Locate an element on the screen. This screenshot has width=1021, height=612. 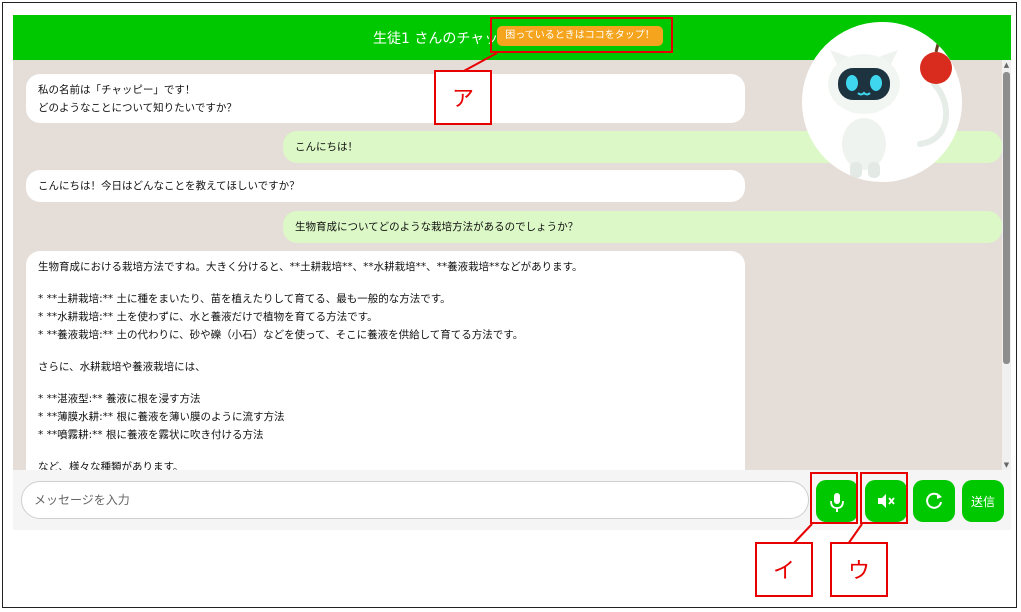
annotation-label-a: ア is located at coordinates (463, 97).